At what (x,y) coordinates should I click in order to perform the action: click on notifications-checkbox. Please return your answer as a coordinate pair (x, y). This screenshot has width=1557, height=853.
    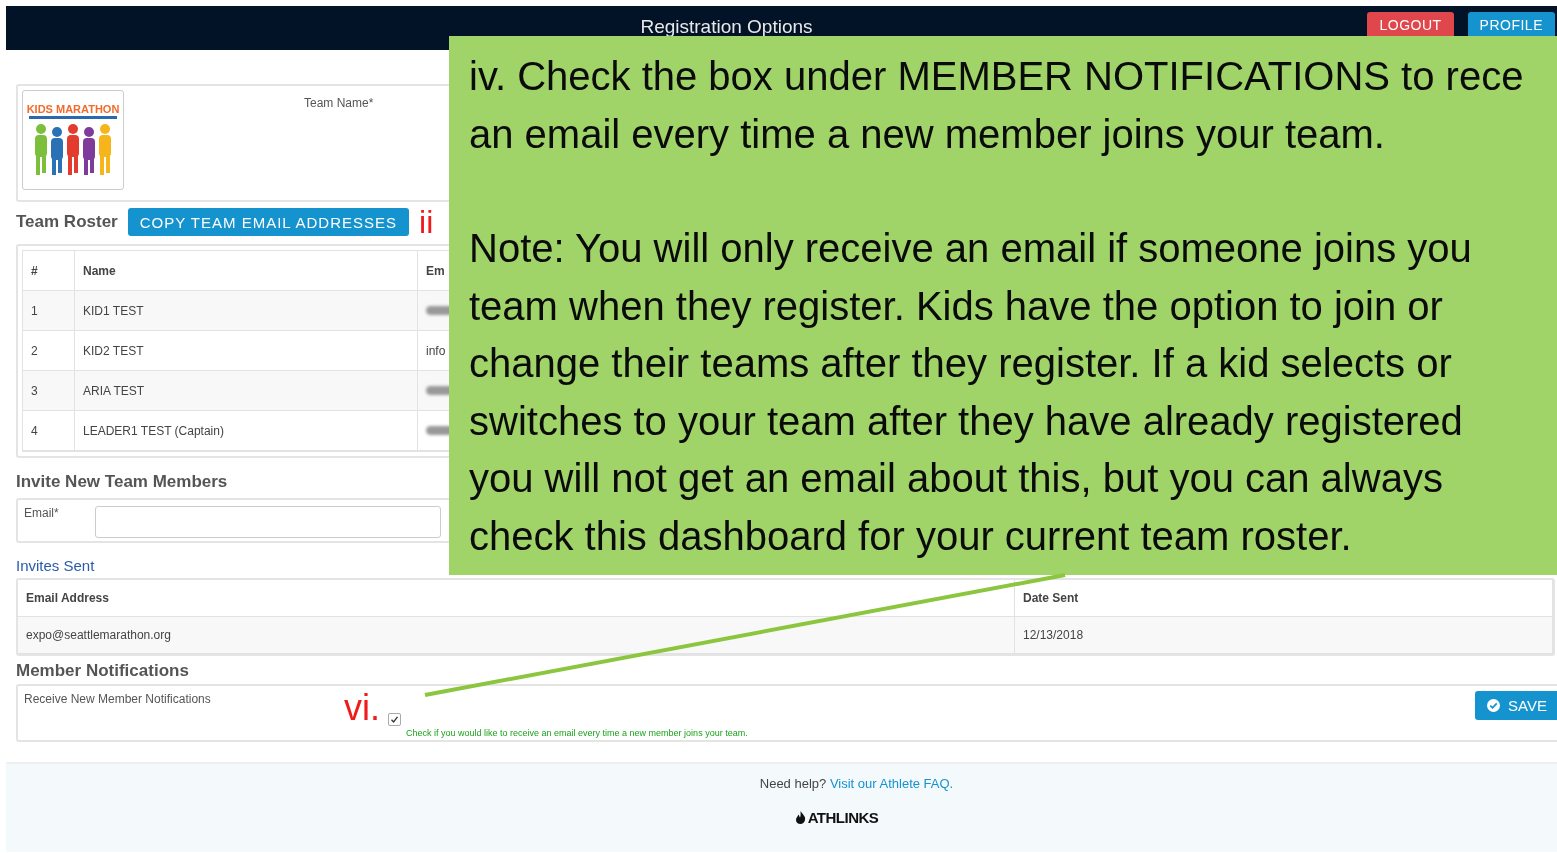
    Looking at the image, I should click on (394, 719).